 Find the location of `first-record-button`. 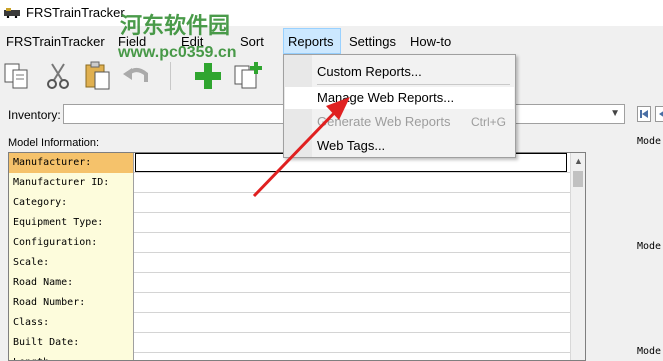

first-record-button is located at coordinates (644, 114).